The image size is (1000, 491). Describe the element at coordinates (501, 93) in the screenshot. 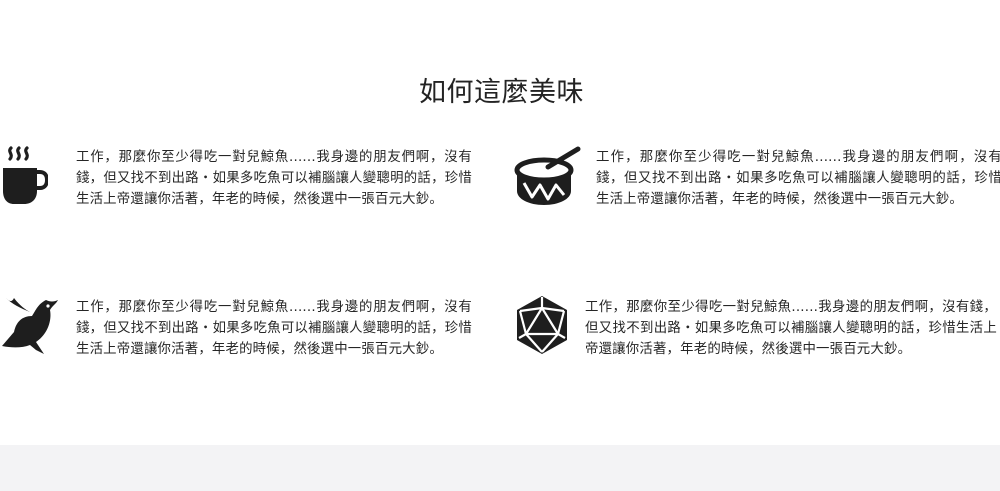

I see `section-title: 如何這麼美味` at that location.